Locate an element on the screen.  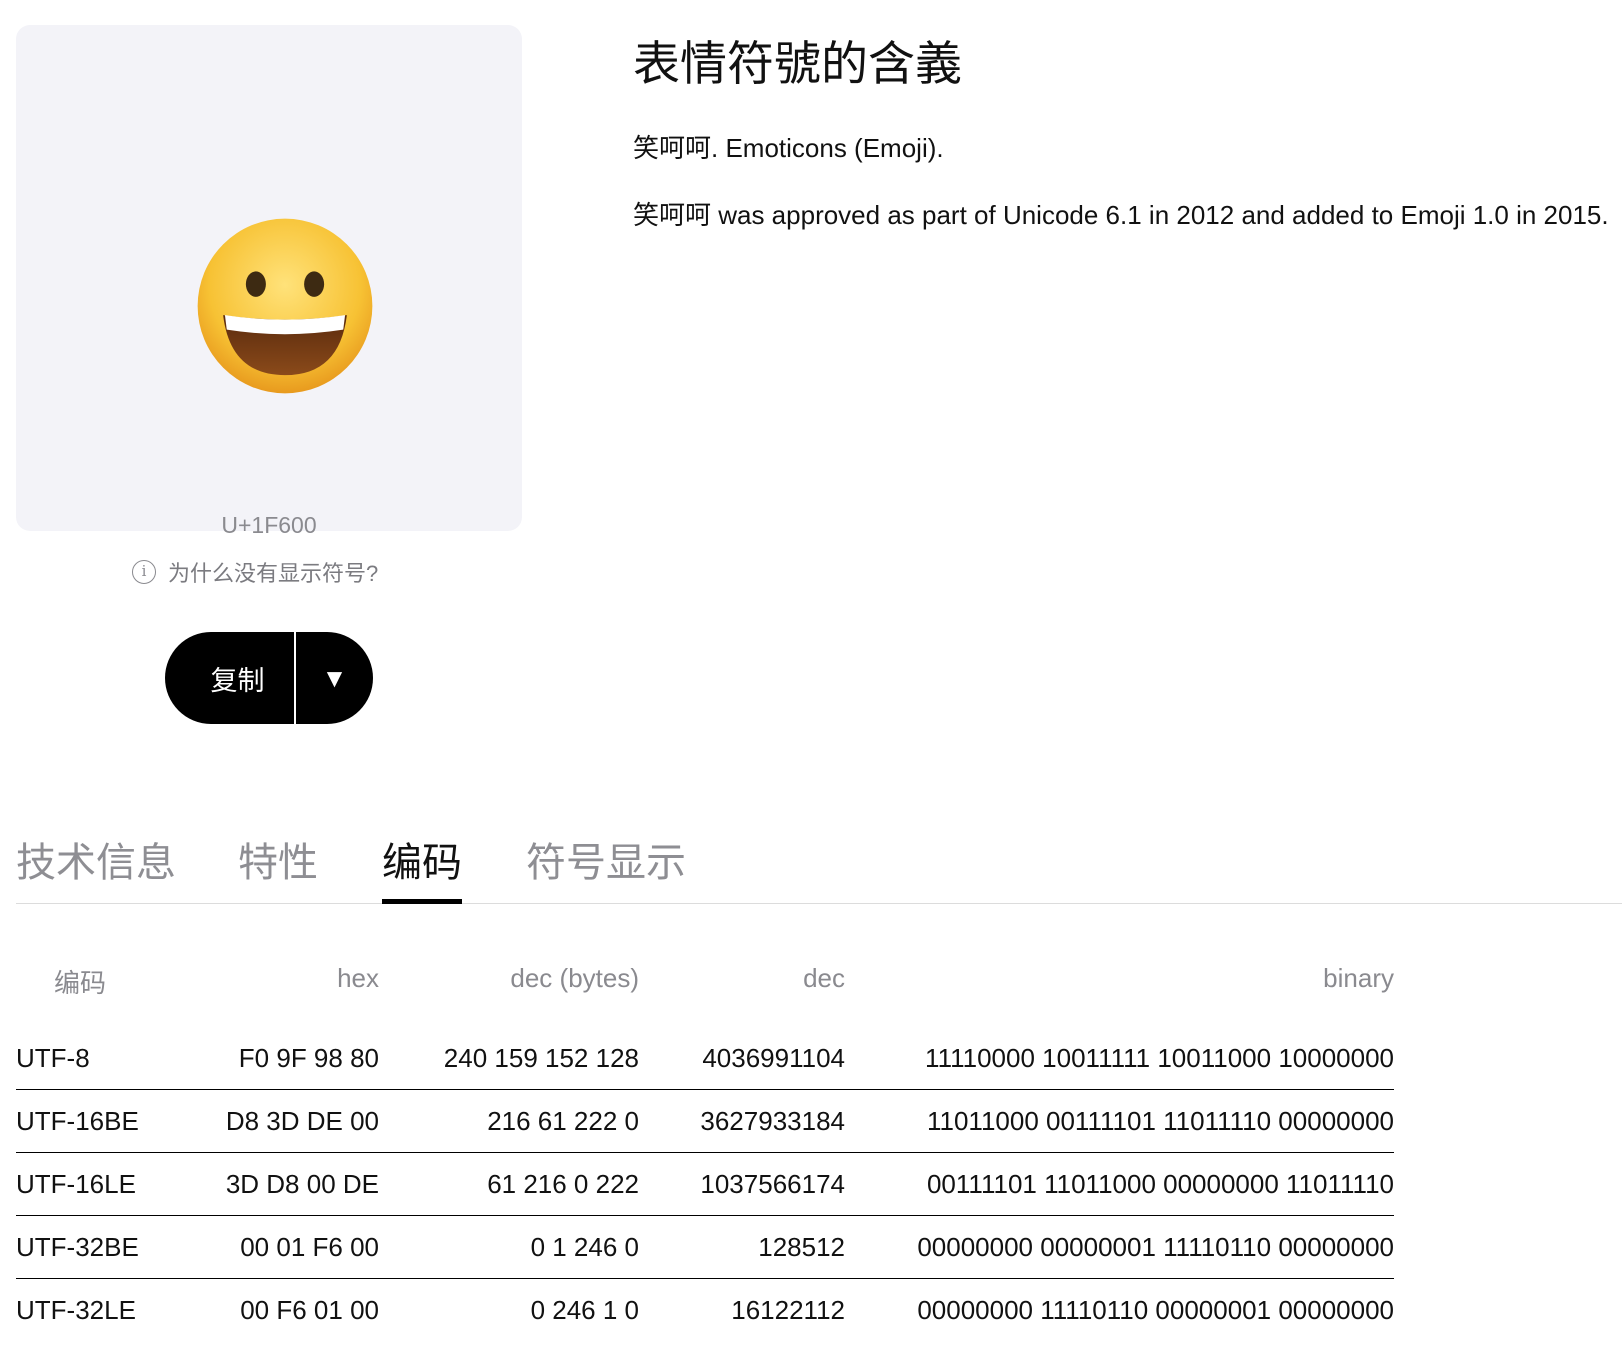
help-link-label: 为什么没有显示符号? is located at coordinates (273, 573).